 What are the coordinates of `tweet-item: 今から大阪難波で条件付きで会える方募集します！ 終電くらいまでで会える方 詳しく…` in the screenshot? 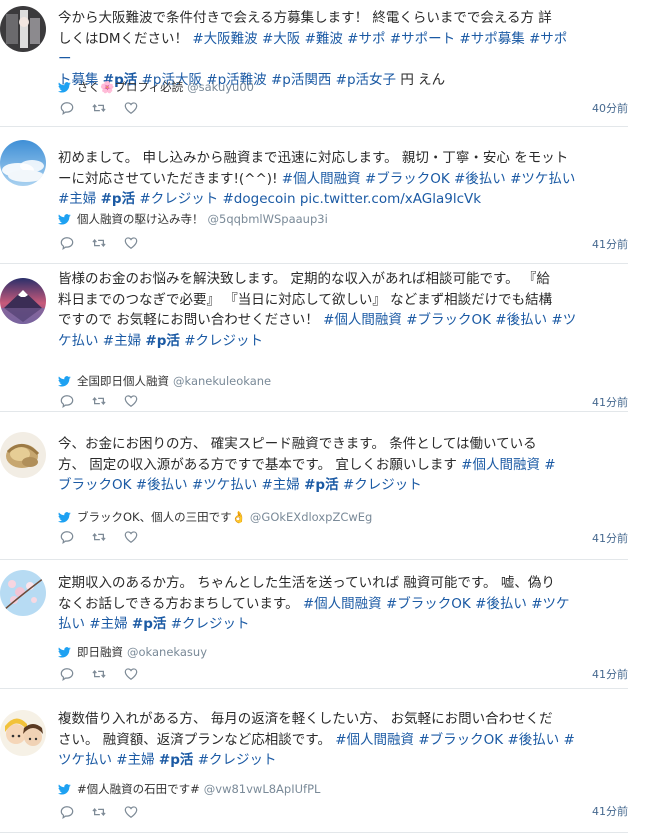 It's located at (314, 63).